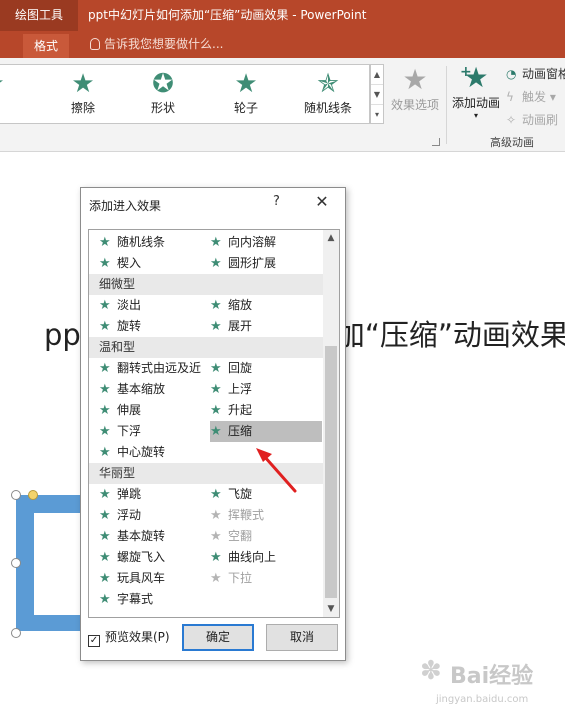  Describe the element at coordinates (132, 389) in the screenshot. I see `effect-item: ★ 基本缩放` at that location.